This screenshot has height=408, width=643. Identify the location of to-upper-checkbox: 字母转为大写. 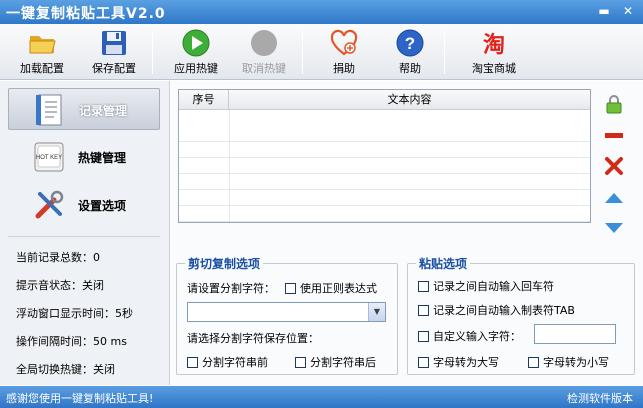
(458, 362).